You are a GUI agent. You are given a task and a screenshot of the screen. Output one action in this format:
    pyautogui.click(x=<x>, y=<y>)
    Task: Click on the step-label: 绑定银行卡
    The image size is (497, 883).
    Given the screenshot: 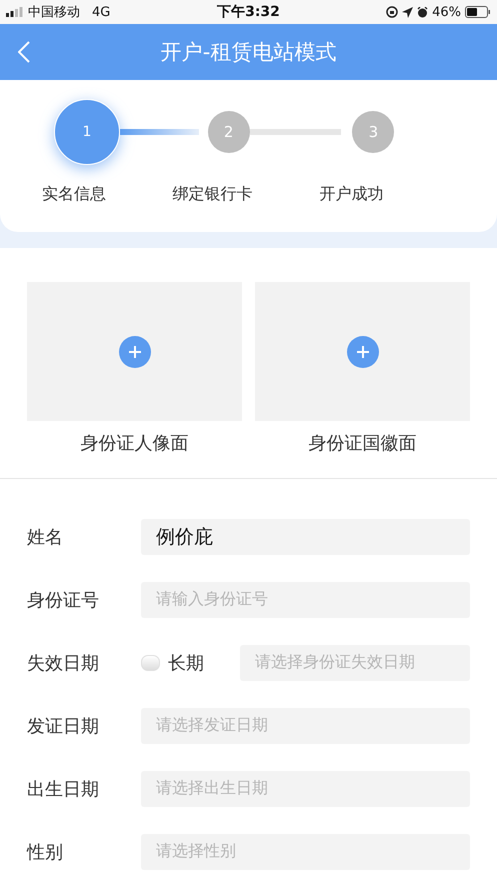 What is the action you would take?
    pyautogui.click(x=212, y=194)
    